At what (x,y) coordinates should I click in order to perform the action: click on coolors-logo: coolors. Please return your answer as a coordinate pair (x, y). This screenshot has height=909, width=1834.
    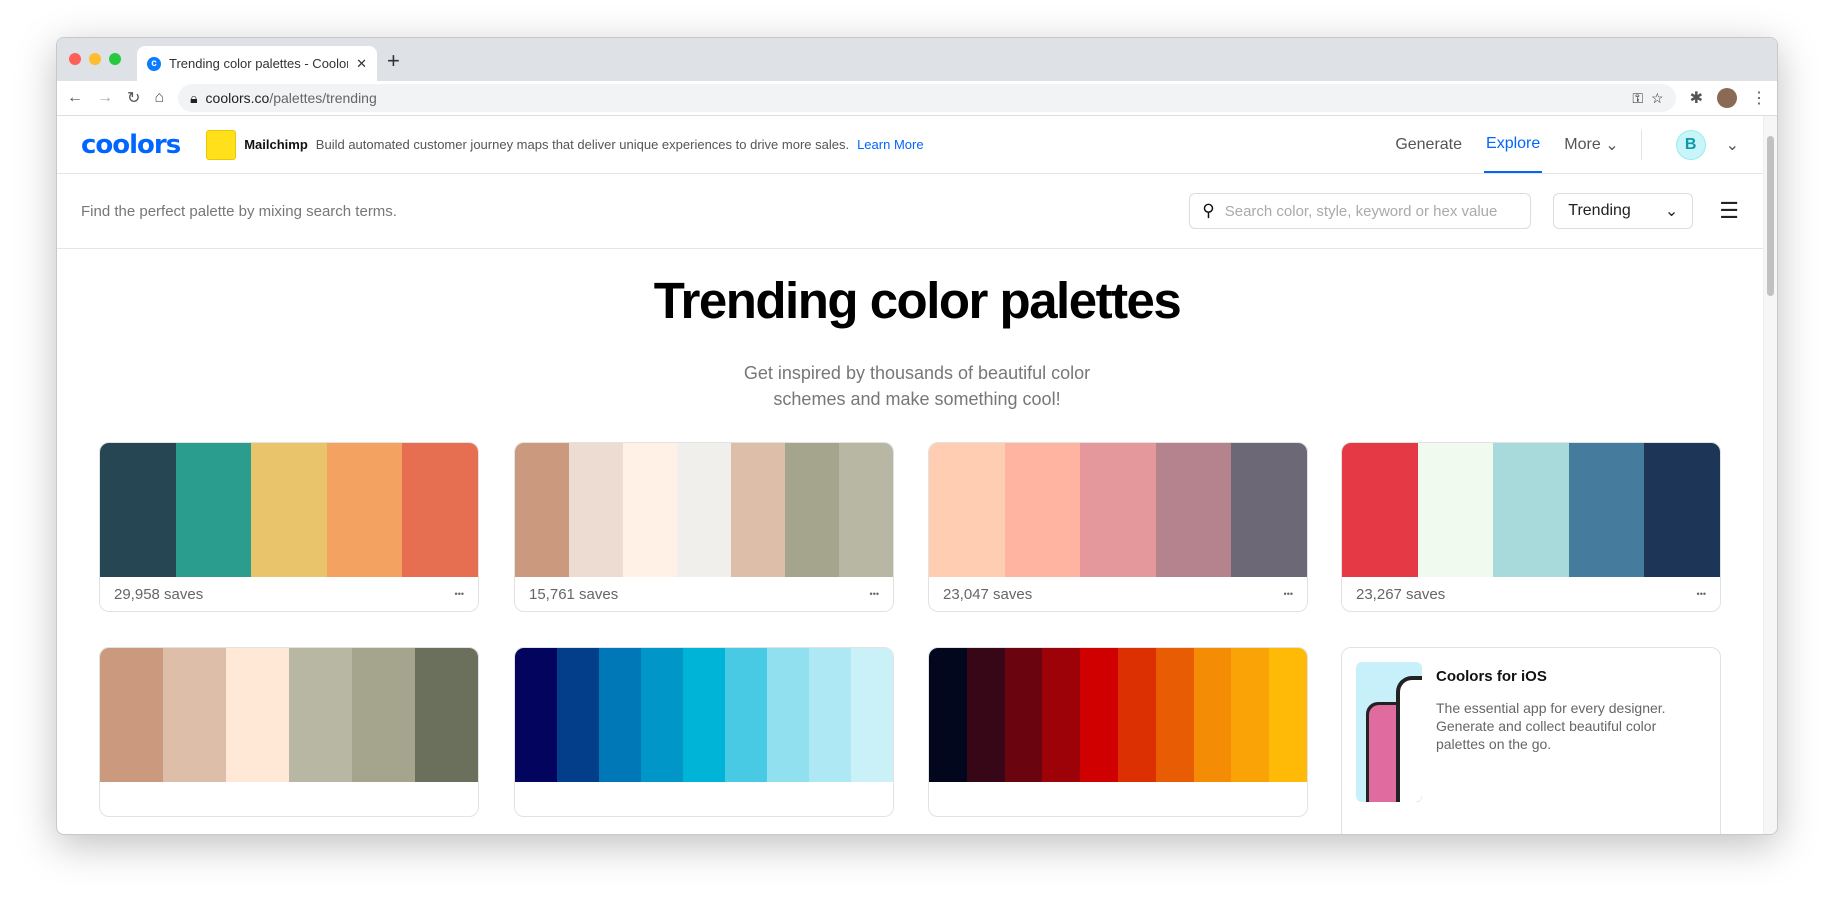
    Looking at the image, I should click on (131, 145).